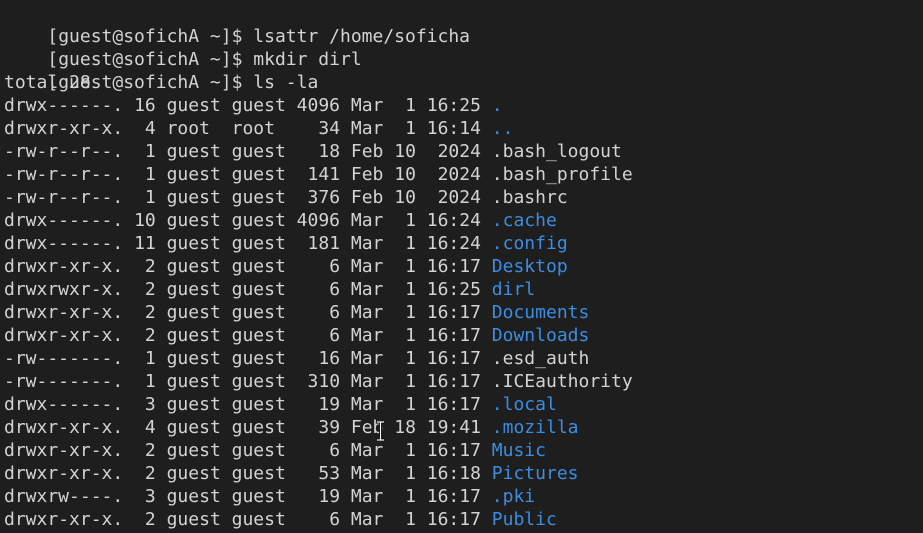 Image resolution: width=923 pixels, height=533 pixels. Describe the element at coordinates (540, 358) in the screenshot. I see `file-name: .esd_auth` at that location.